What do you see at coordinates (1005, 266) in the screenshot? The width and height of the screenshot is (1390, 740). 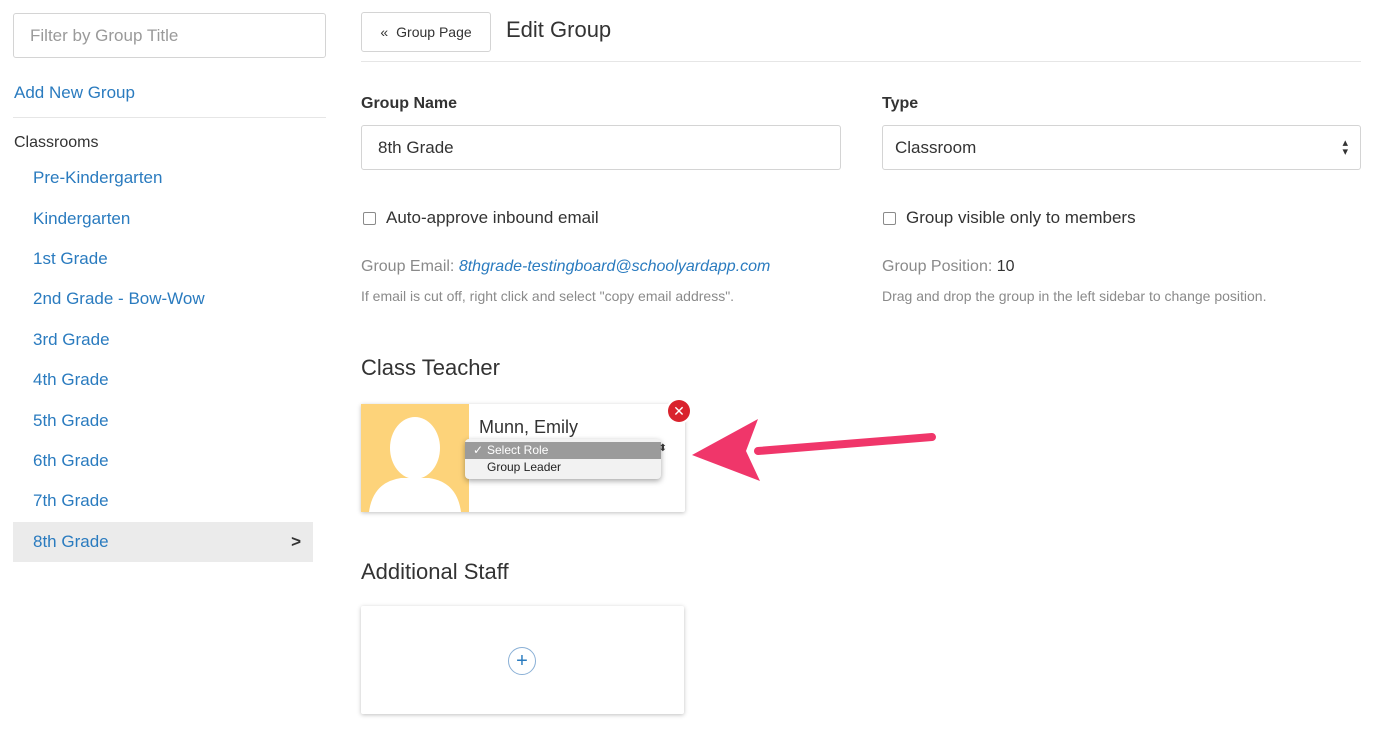 I see `group-position-value: 10` at bounding box center [1005, 266].